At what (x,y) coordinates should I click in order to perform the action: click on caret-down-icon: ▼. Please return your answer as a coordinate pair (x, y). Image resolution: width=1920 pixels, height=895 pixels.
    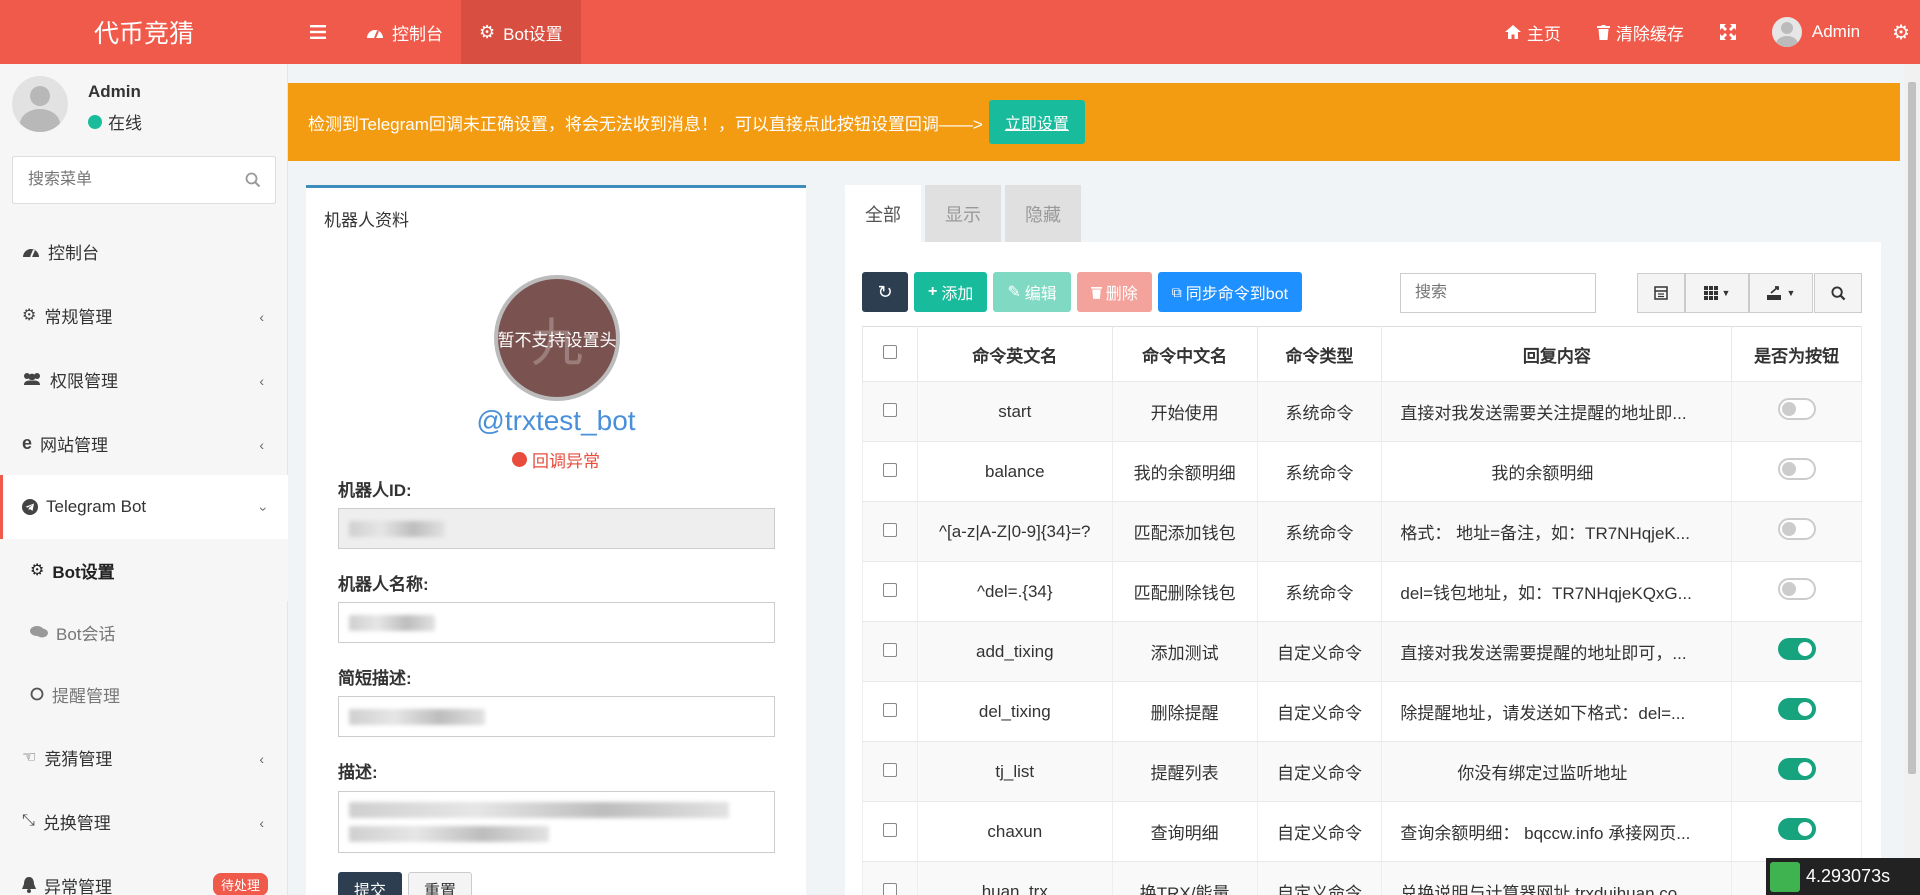
    Looking at the image, I should click on (1726, 293).